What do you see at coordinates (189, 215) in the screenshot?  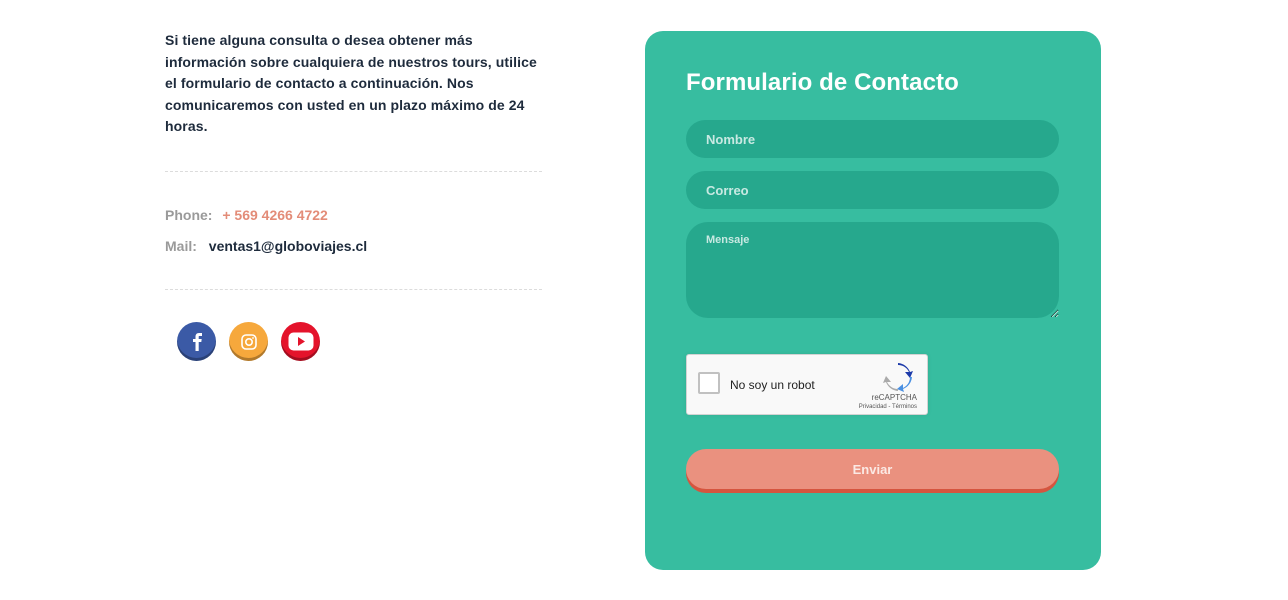 I see `phone-label: Phone:` at bounding box center [189, 215].